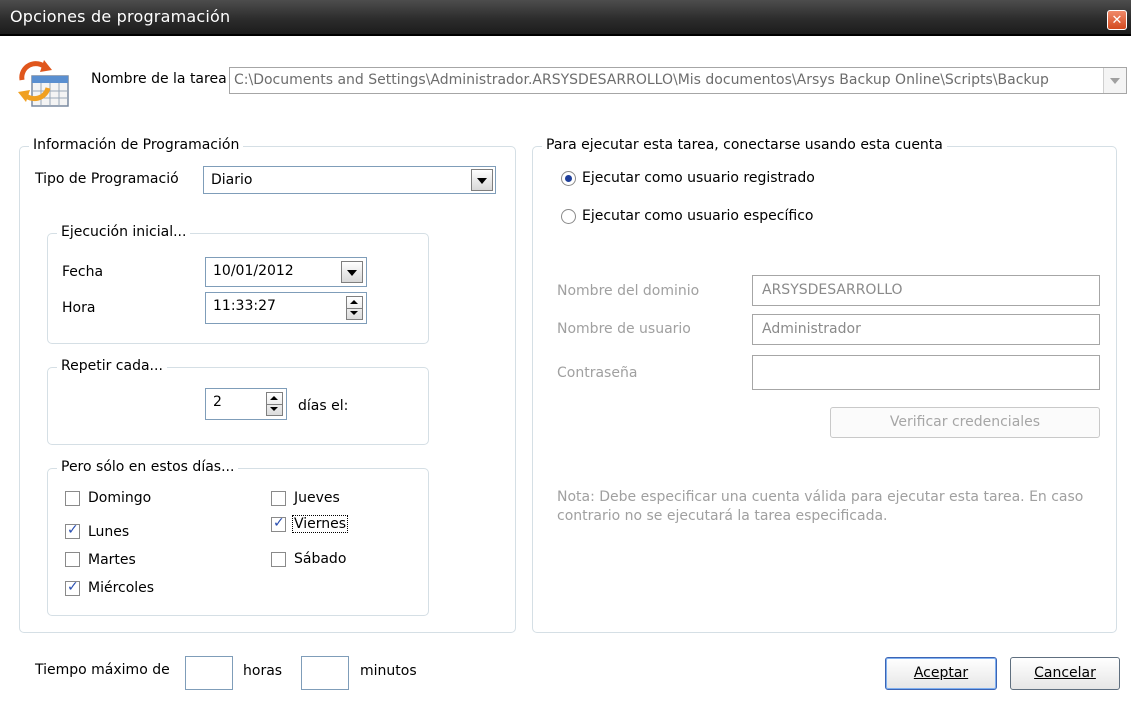  I want to click on repeat-interval-input: 2, so click(246, 404).